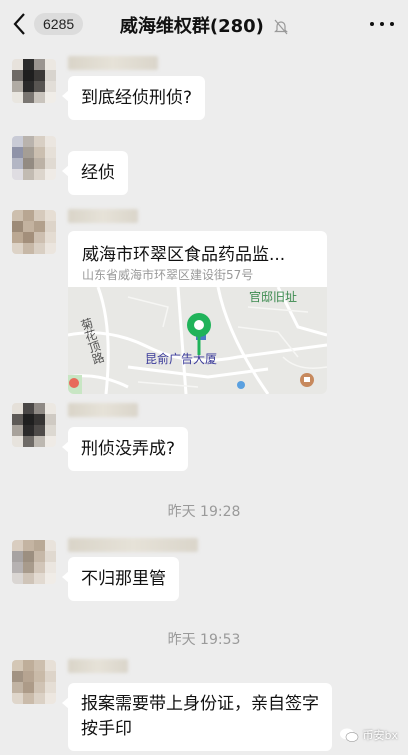 This screenshot has width=408, height=755. I want to click on map-label-poi: 官邸旧址, so click(273, 297).